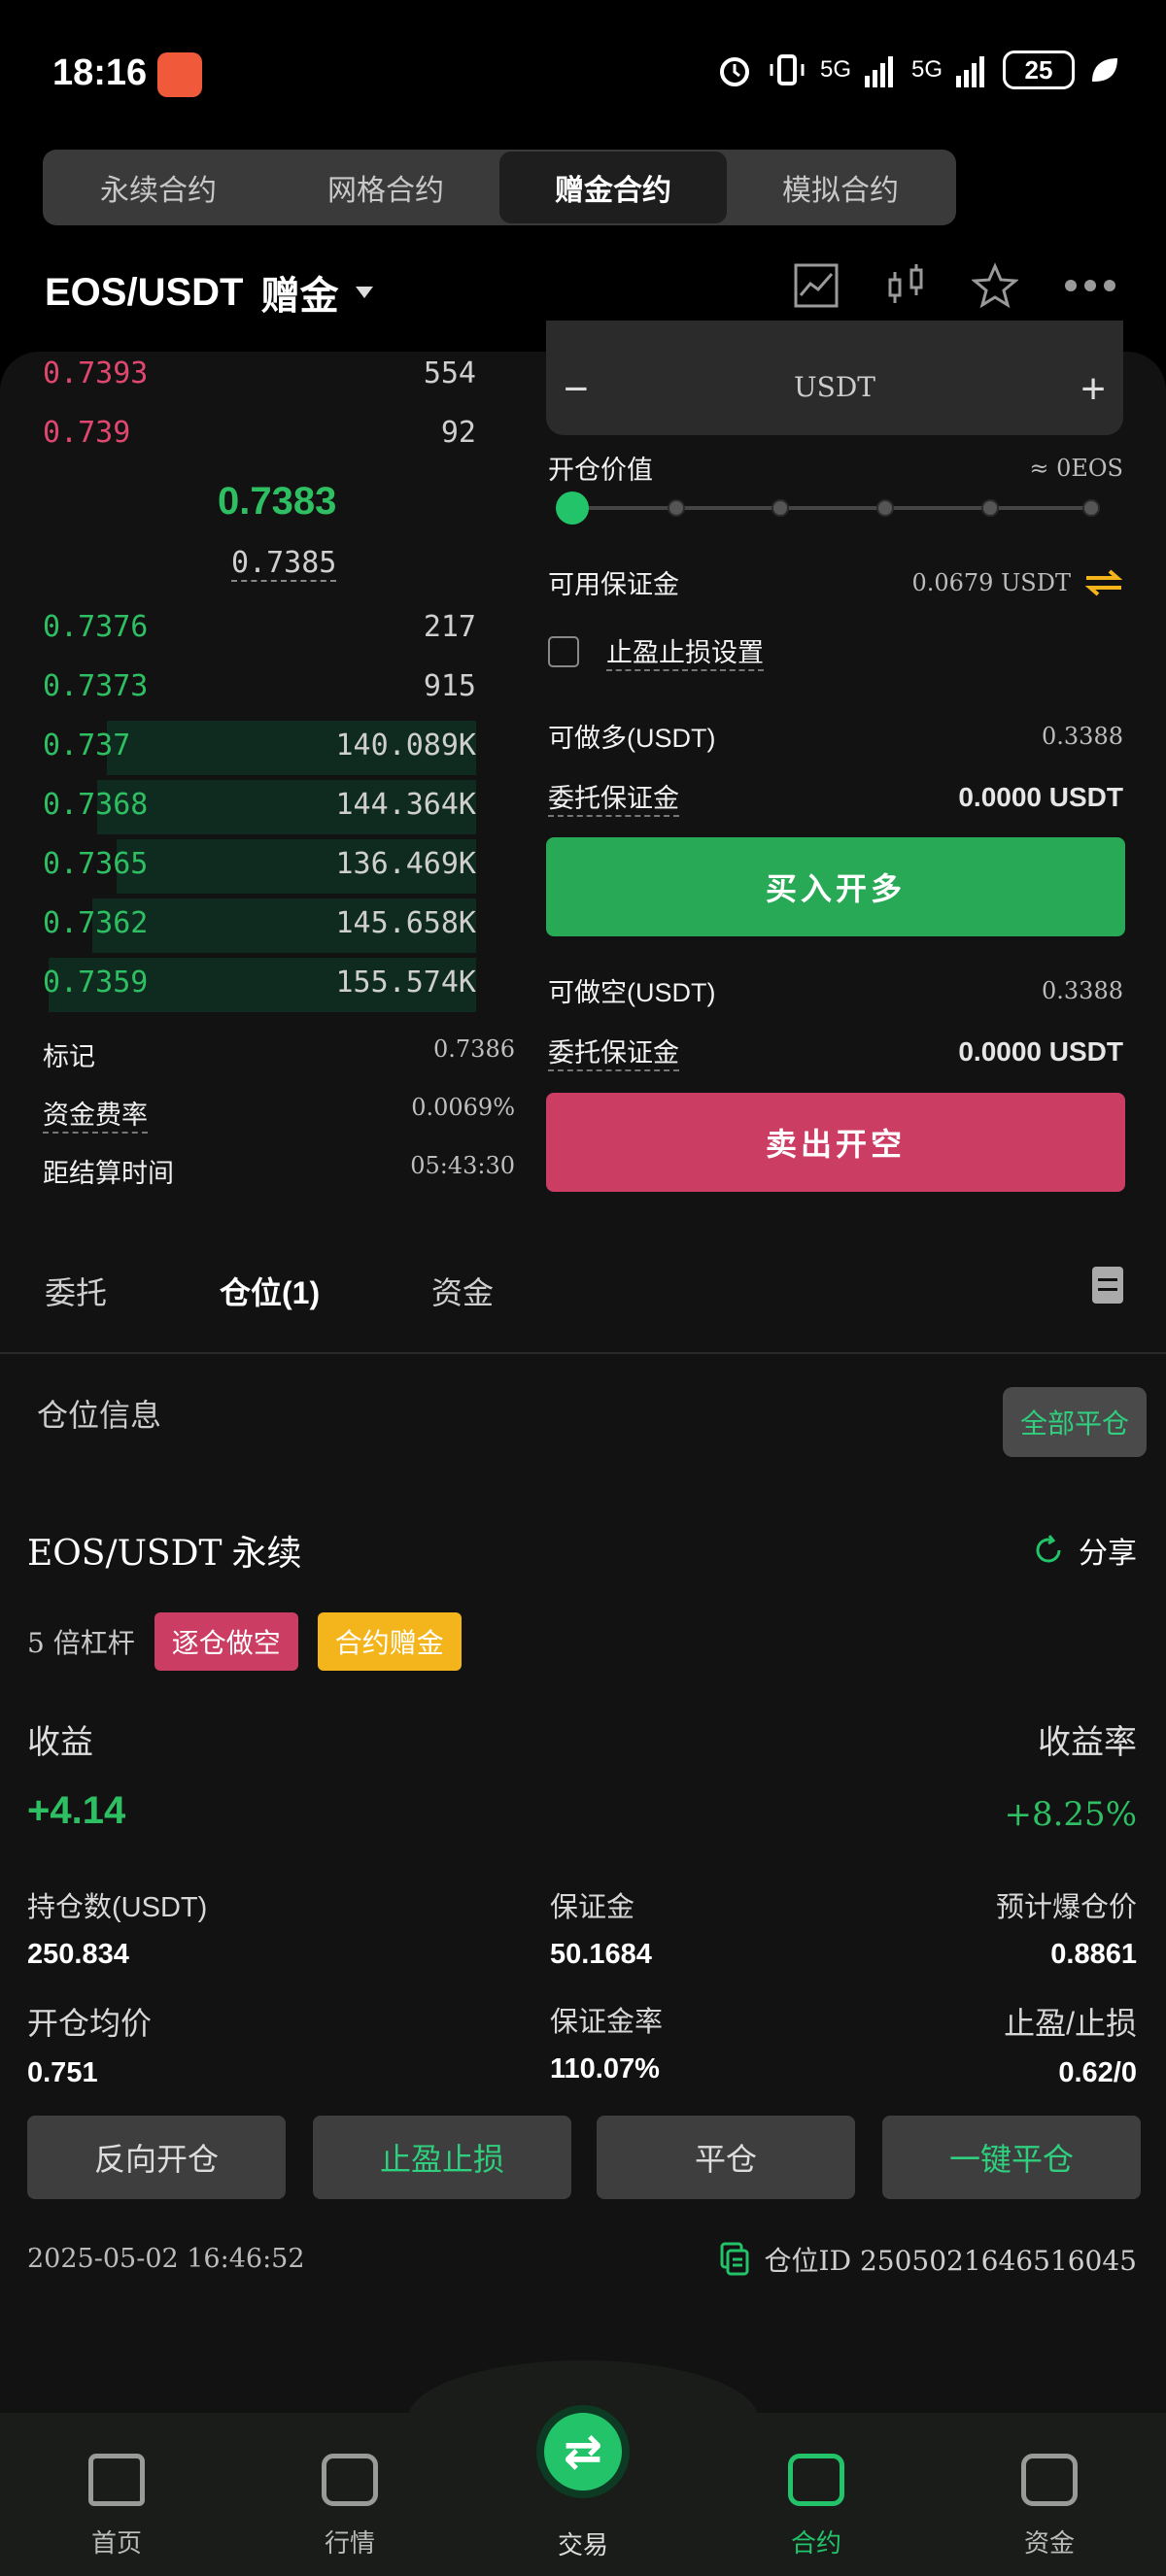 This screenshot has height=2576, width=1166. I want to click on bid-qty: 144.364K, so click(406, 804).